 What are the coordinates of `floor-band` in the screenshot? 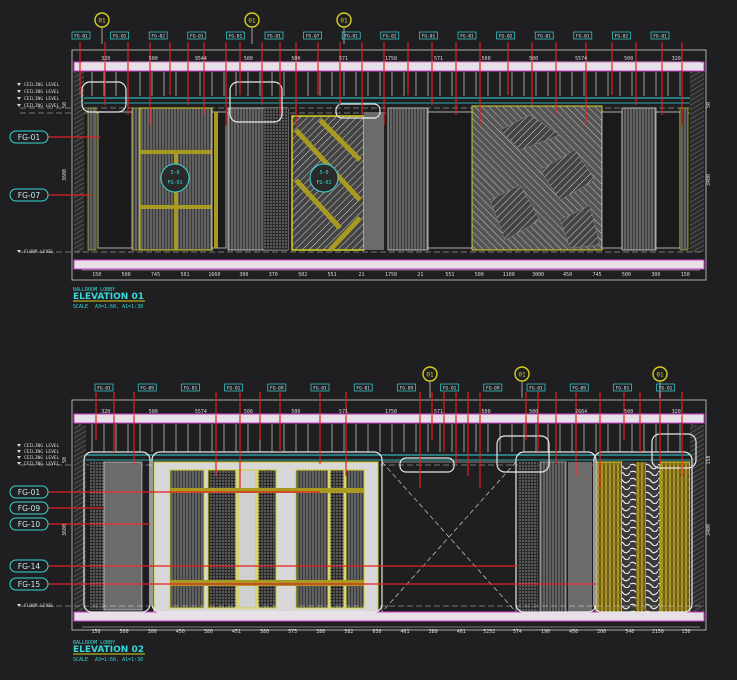 It's located at (389, 616).